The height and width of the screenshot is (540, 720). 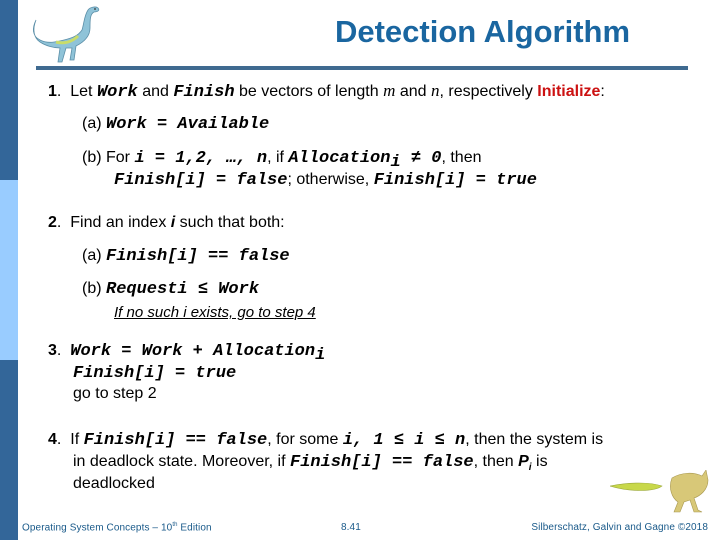 What do you see at coordinates (52, 222) in the screenshot?
I see `step-number: 2` at bounding box center [52, 222].